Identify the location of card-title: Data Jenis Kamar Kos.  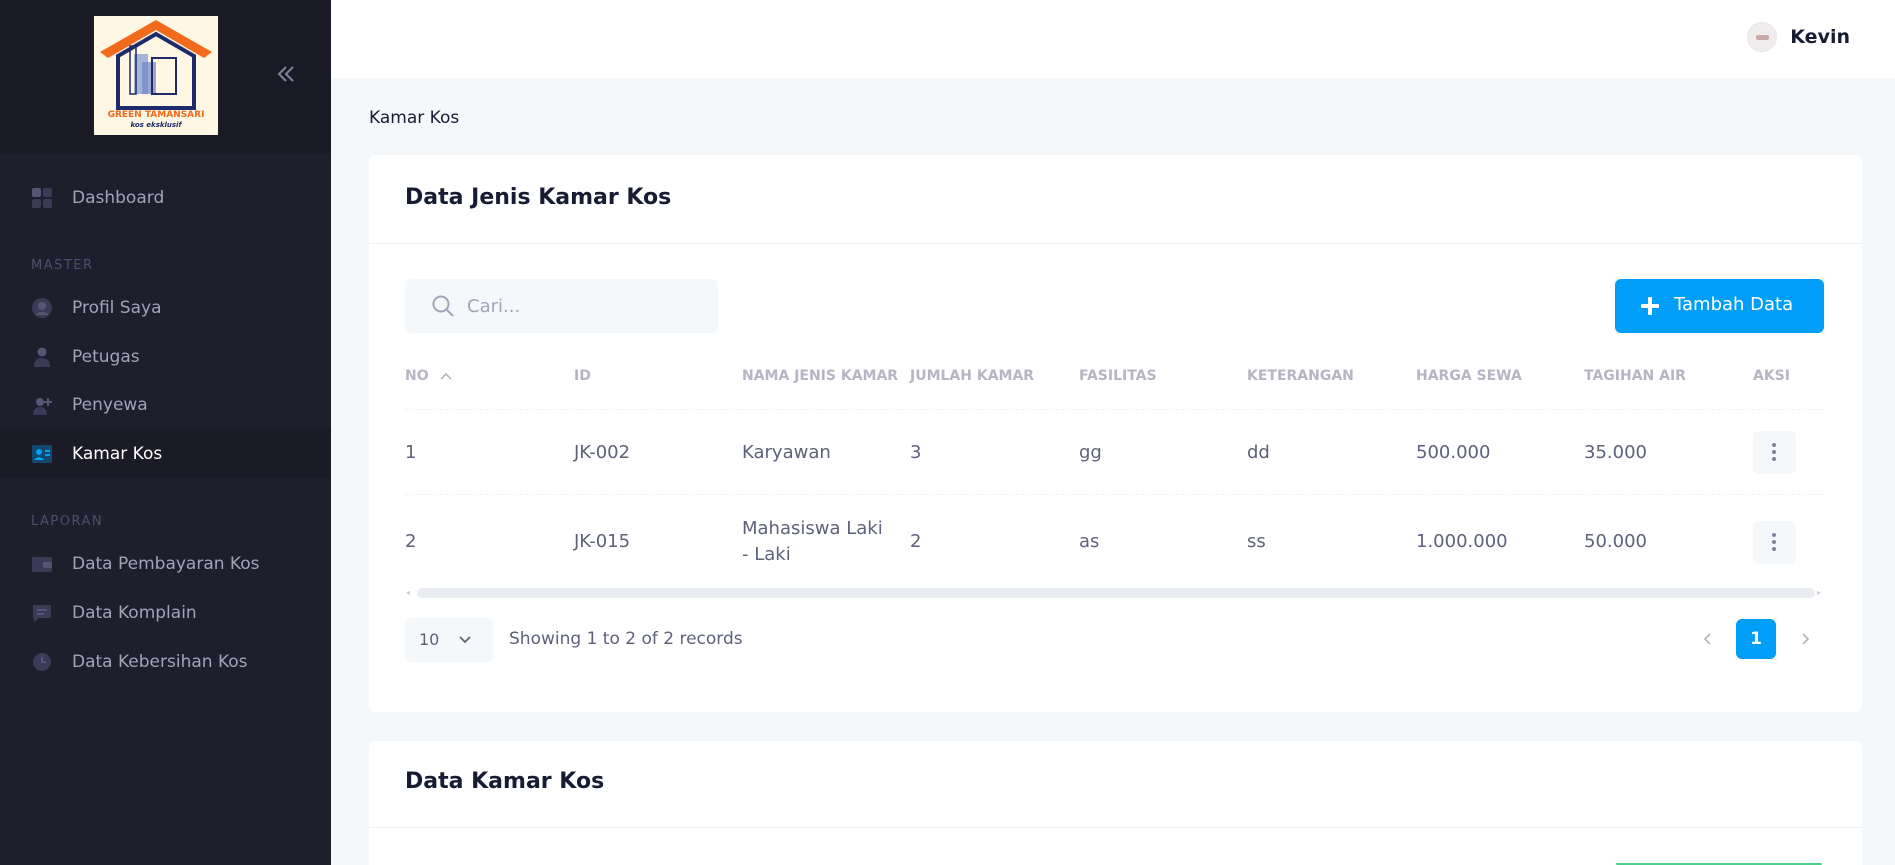
(538, 197).